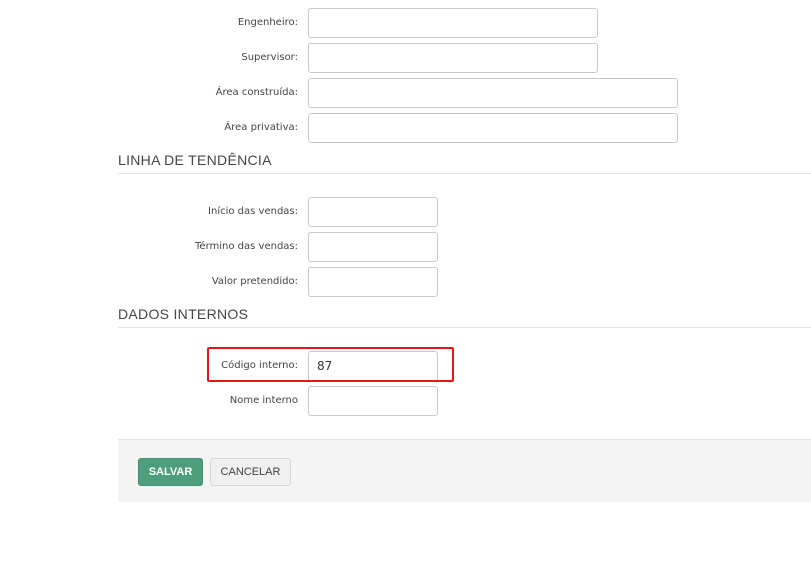  I want to click on area-privativa-input, so click(493, 128).